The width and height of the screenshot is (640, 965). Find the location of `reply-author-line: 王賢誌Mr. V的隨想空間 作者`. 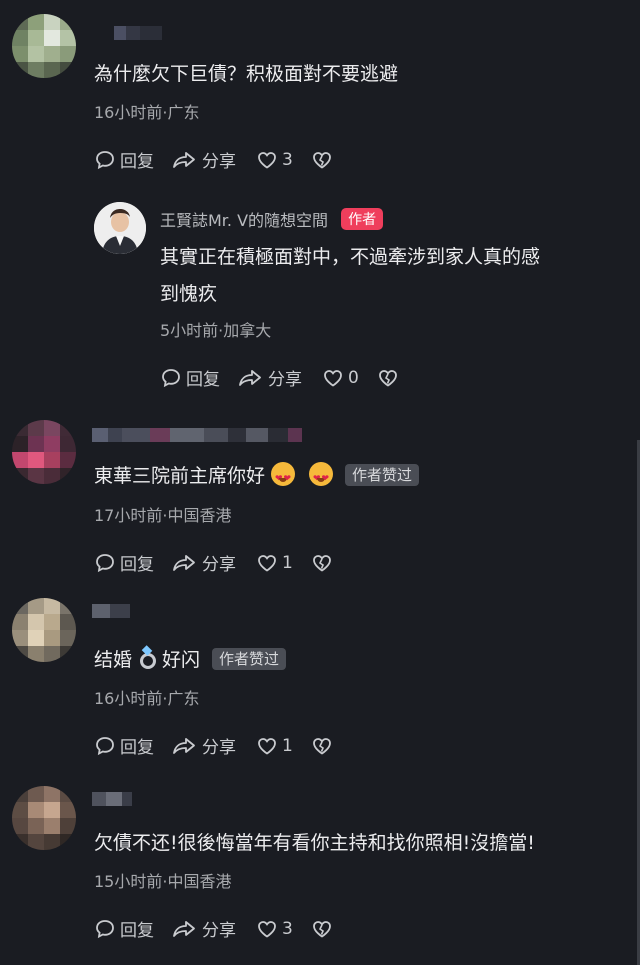

reply-author-line: 王賢誌Mr. V的隨想空間 作者 is located at coordinates (272, 219).